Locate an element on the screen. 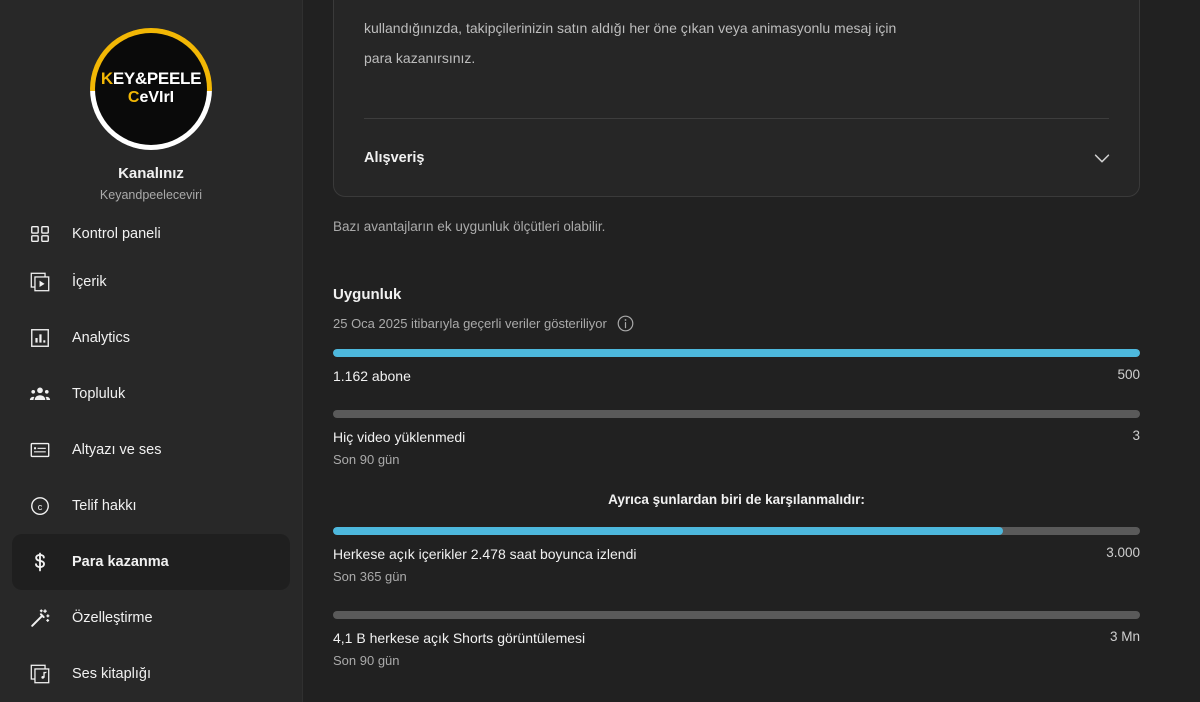  metric-row: Hiç video yüklenmedi Son 90 gün 3 is located at coordinates (736, 448).